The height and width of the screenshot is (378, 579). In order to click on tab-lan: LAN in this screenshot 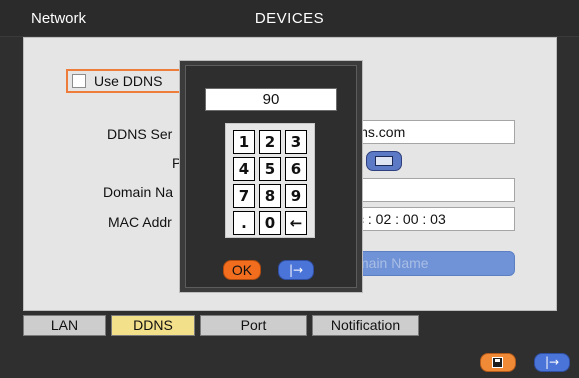, I will do `click(64, 325)`.